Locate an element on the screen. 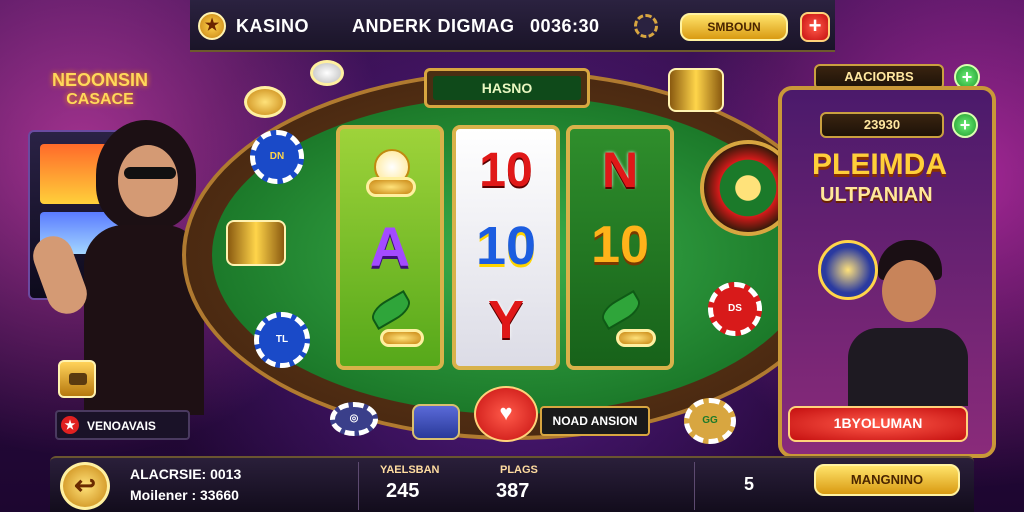 This screenshot has width=1024, height=512. poker-chip-icon: DN is located at coordinates (277, 157).